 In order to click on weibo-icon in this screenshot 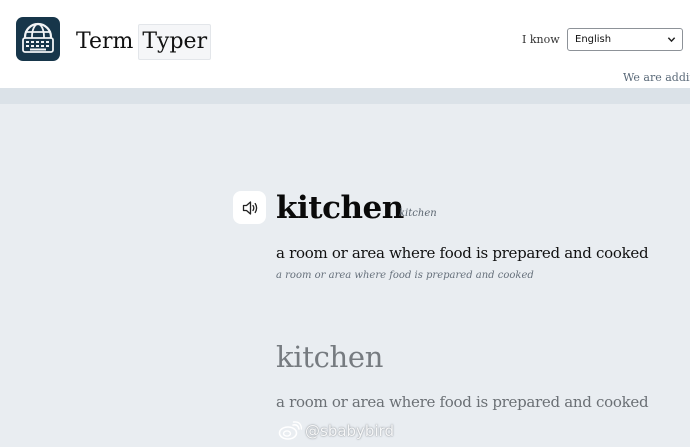, I will do `click(290, 430)`.